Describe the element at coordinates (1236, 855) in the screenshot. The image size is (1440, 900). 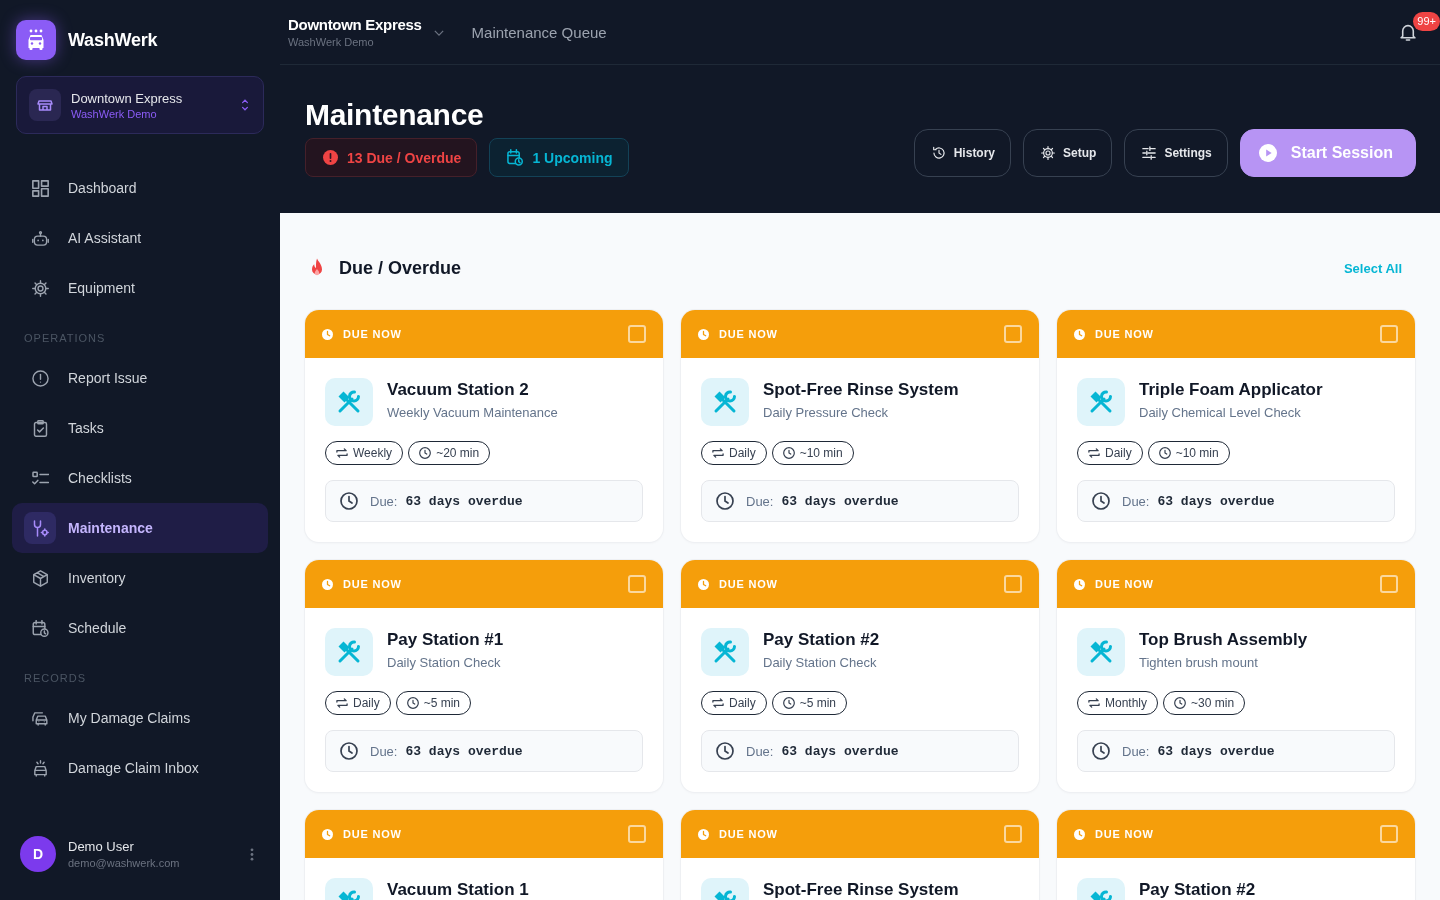
I see `task-card: DUE NOW Pay Station #2` at that location.